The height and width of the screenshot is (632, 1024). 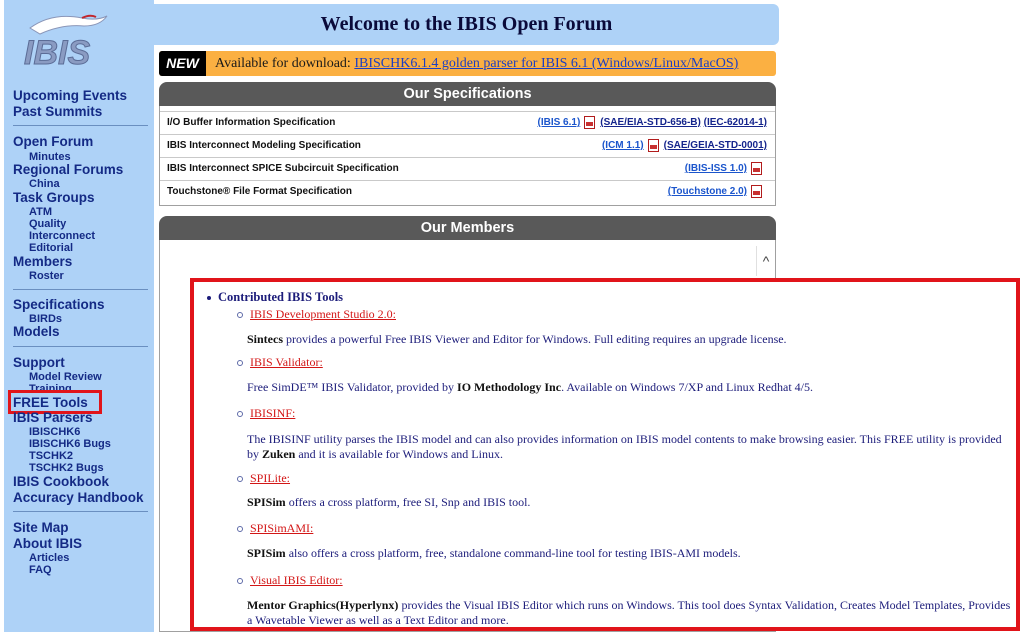 I want to click on scroll-up-arrow-icon: ^, so click(x=765, y=261).